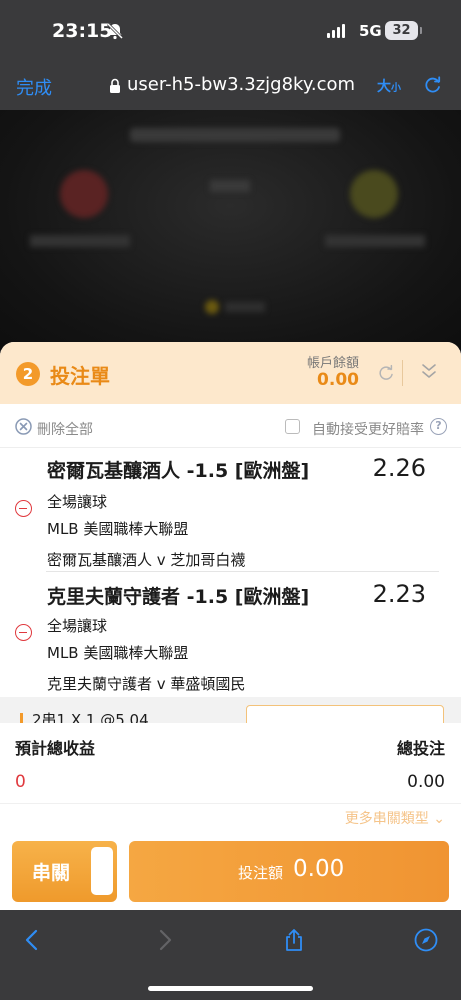 Image resolution: width=461 pixels, height=1000 pixels. I want to click on bet-odds: 2.23, so click(399, 594).